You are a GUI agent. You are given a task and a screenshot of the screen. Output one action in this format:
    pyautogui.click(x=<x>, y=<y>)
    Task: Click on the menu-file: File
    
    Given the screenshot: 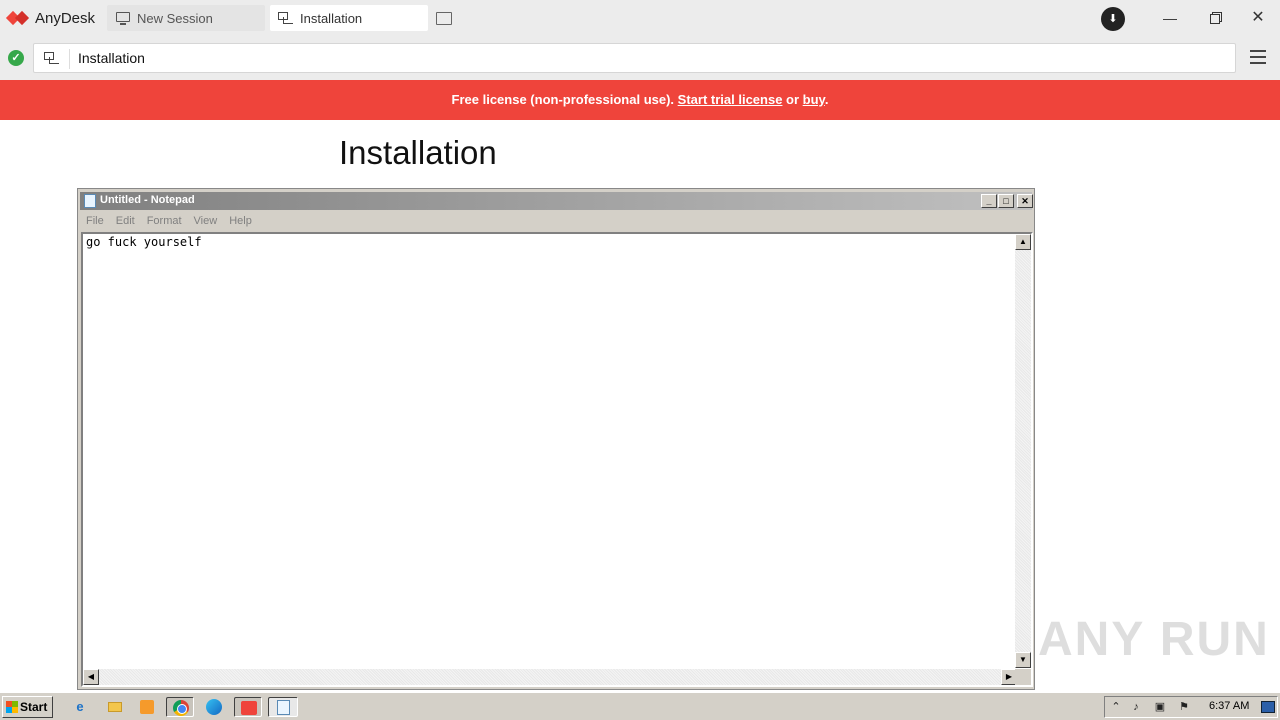 What is the action you would take?
    pyautogui.click(x=95, y=221)
    